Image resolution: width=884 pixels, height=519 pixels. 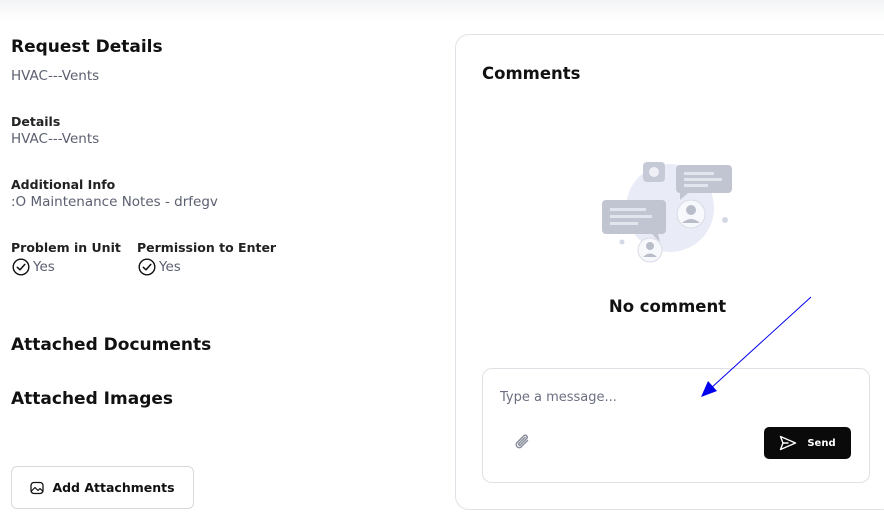 What do you see at coordinates (821, 443) in the screenshot?
I see `send-label: Send` at bounding box center [821, 443].